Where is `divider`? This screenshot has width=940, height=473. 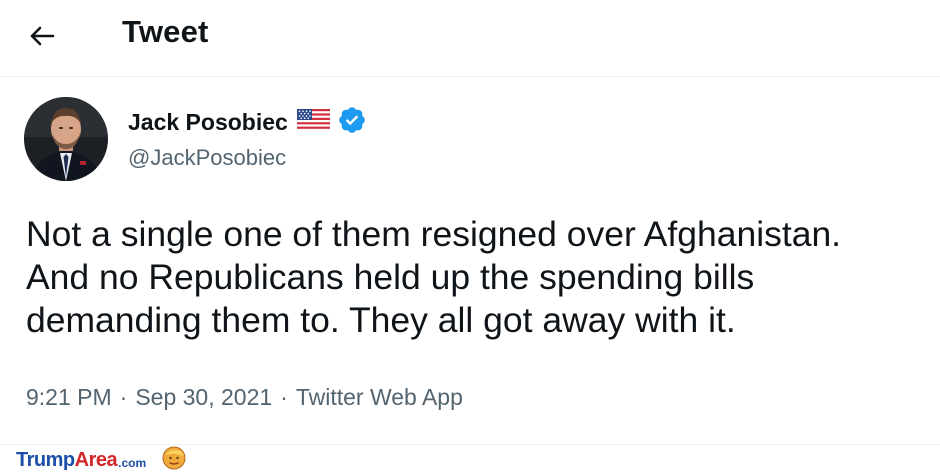 divider is located at coordinates (470, 444).